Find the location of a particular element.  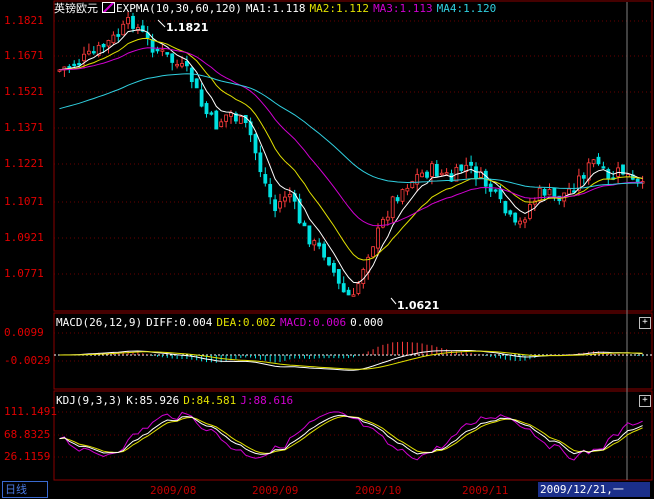

expma-icon is located at coordinates (108, 7).